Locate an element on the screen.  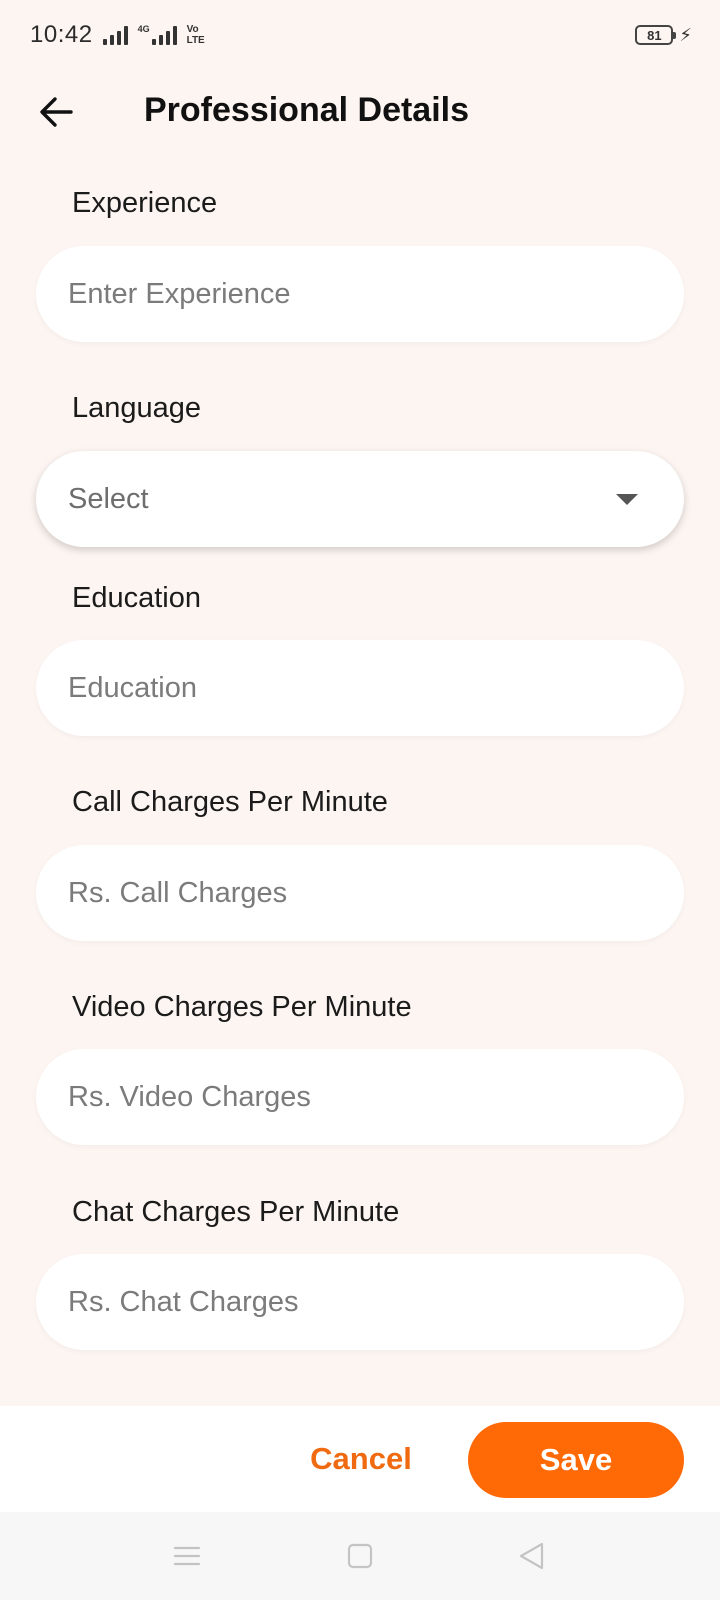
volte-line2: LTE is located at coordinates (195, 40).